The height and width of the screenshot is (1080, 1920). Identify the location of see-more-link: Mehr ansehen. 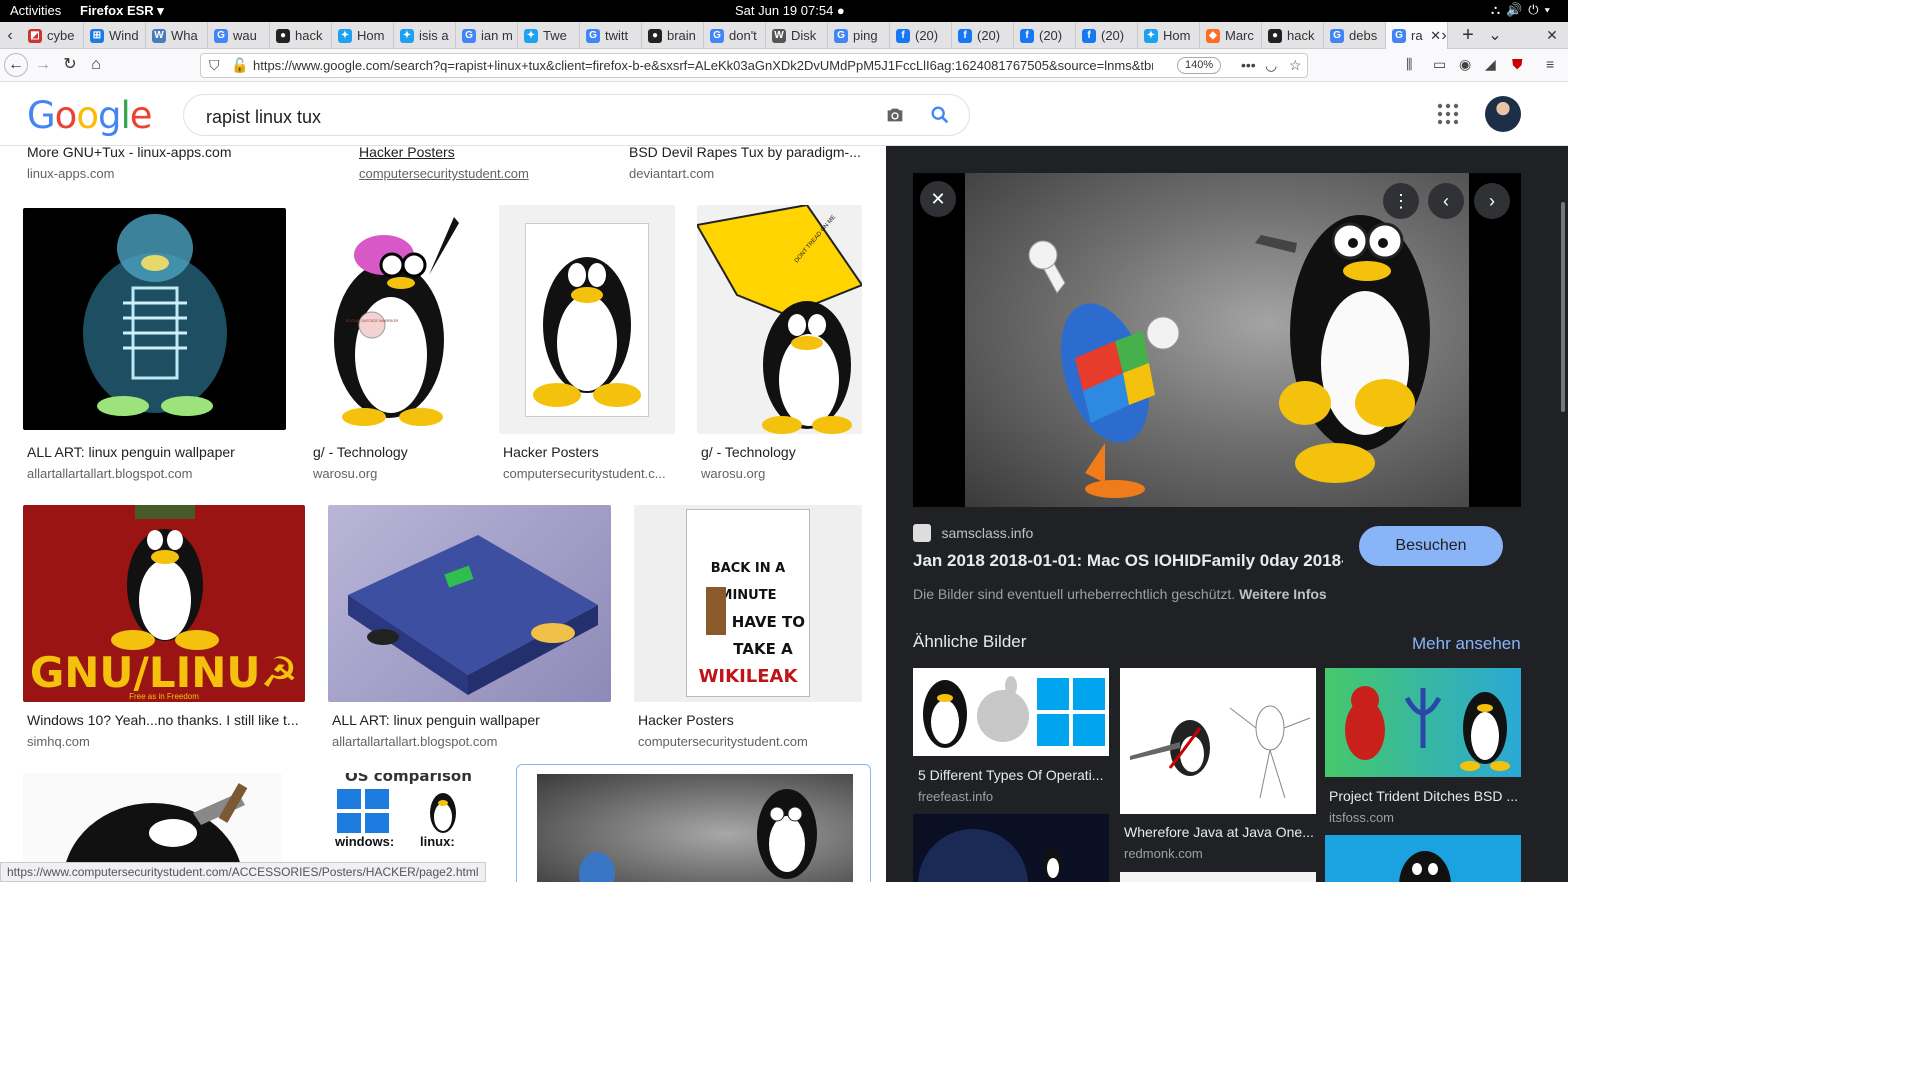
(1466, 644).